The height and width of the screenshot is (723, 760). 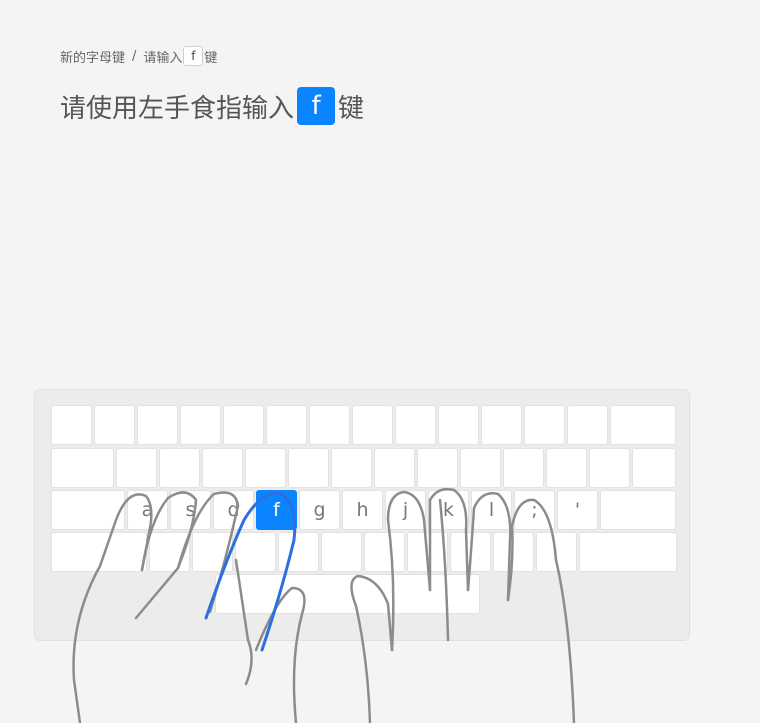 What do you see at coordinates (534, 510) in the screenshot?
I see `key-semicolon: ;` at bounding box center [534, 510].